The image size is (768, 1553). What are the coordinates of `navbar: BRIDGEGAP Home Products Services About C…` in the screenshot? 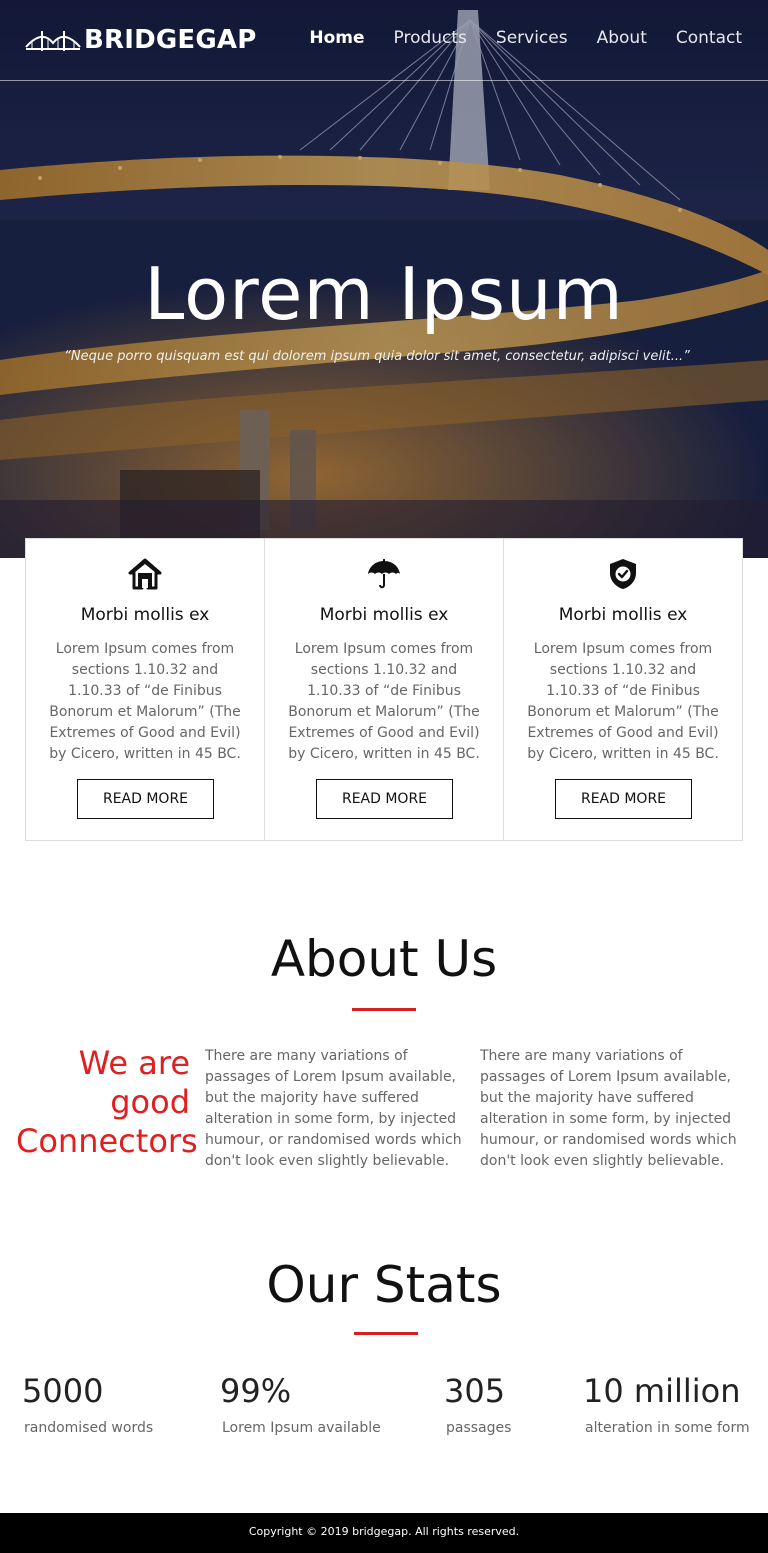 It's located at (384, 40).